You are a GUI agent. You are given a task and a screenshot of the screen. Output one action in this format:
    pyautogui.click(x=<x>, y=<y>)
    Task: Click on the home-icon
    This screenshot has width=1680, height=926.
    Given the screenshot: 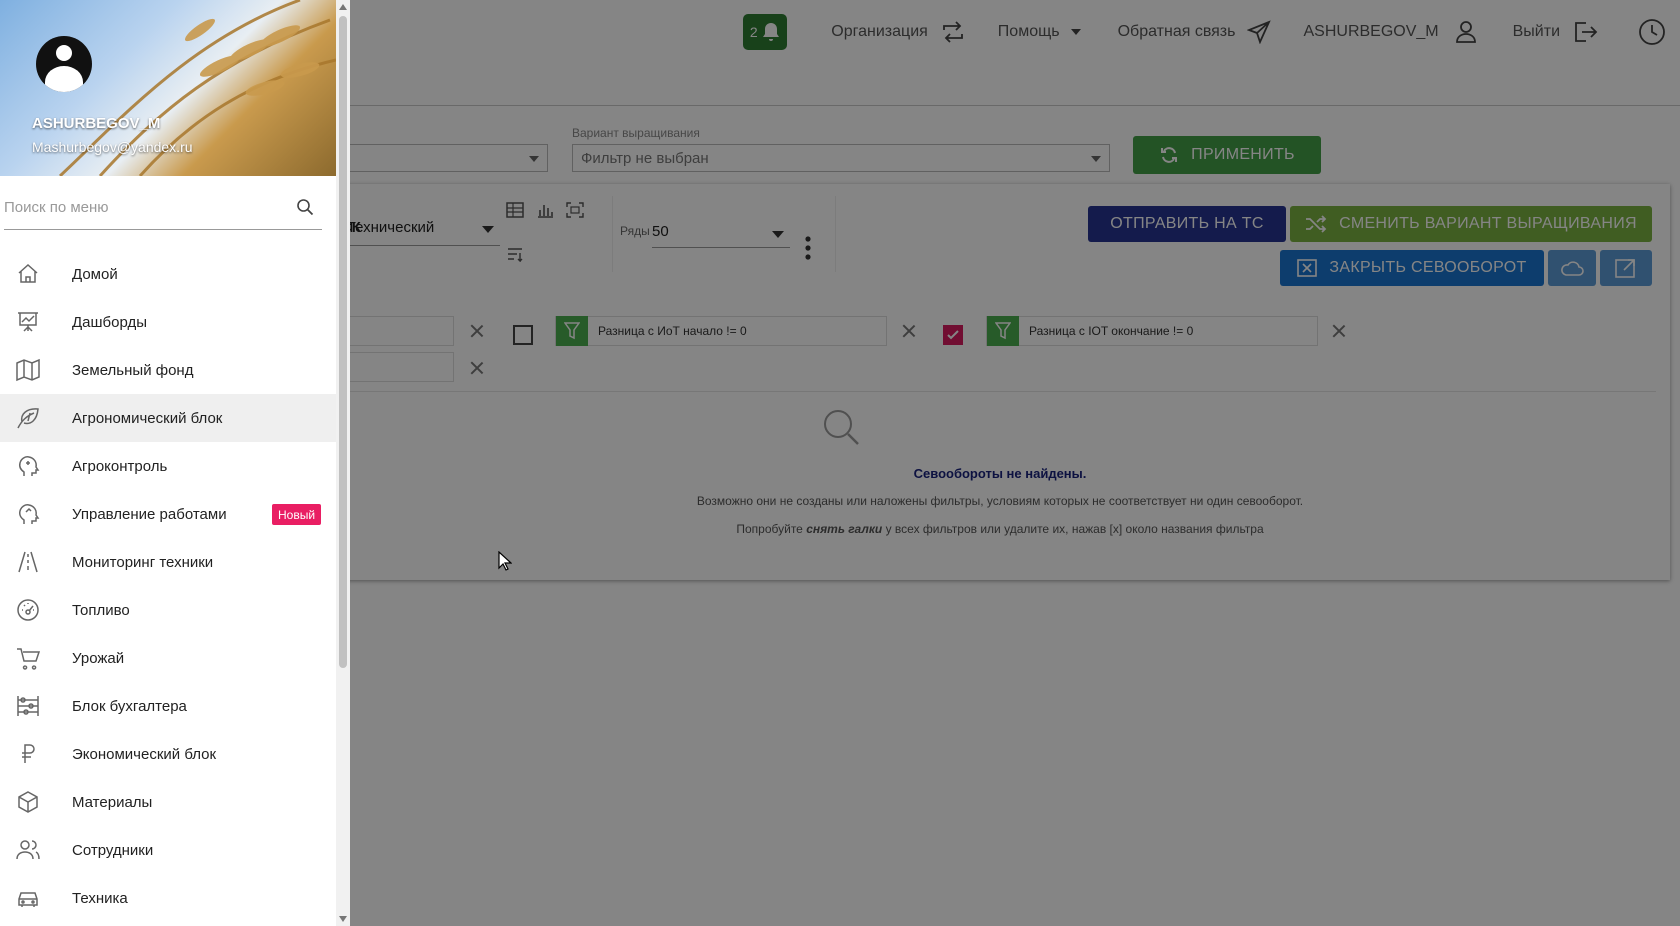 What is the action you would take?
    pyautogui.click(x=28, y=274)
    